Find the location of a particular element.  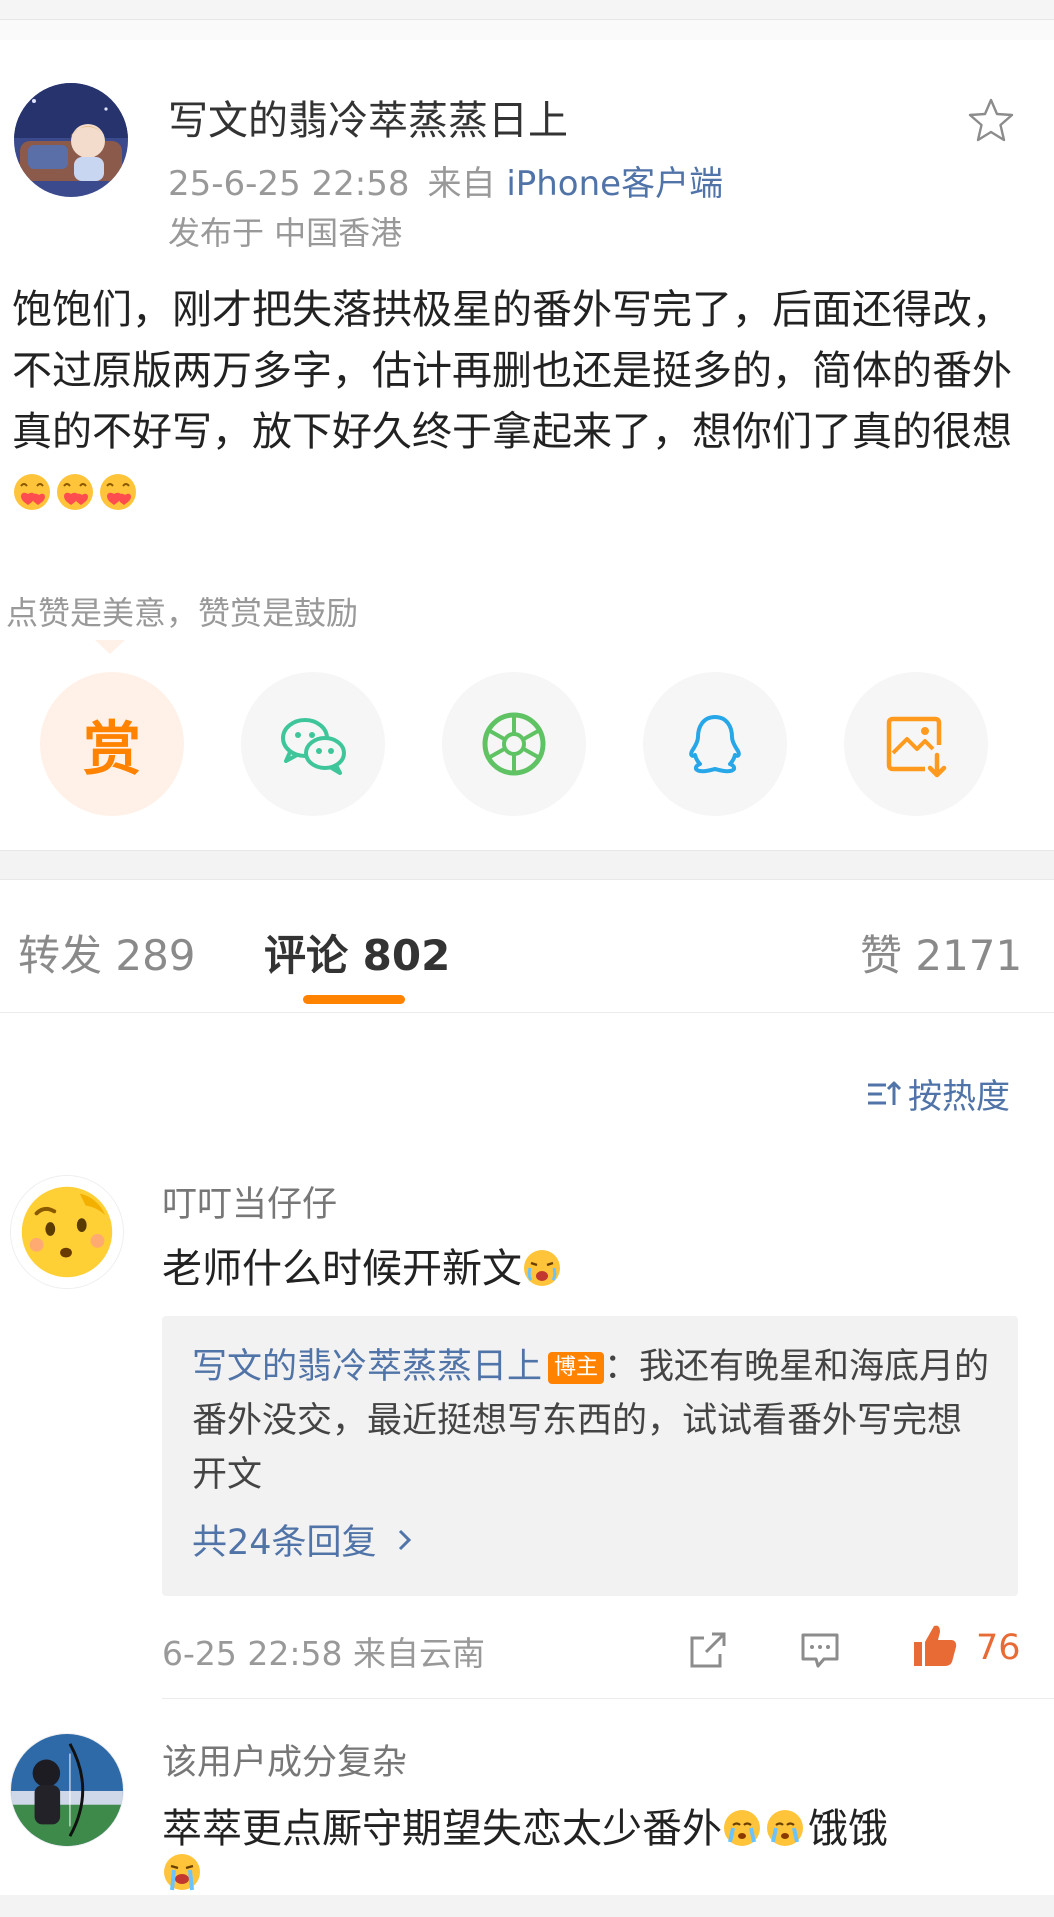

comment-time: 6-25 22:58 is located at coordinates (252, 1653).